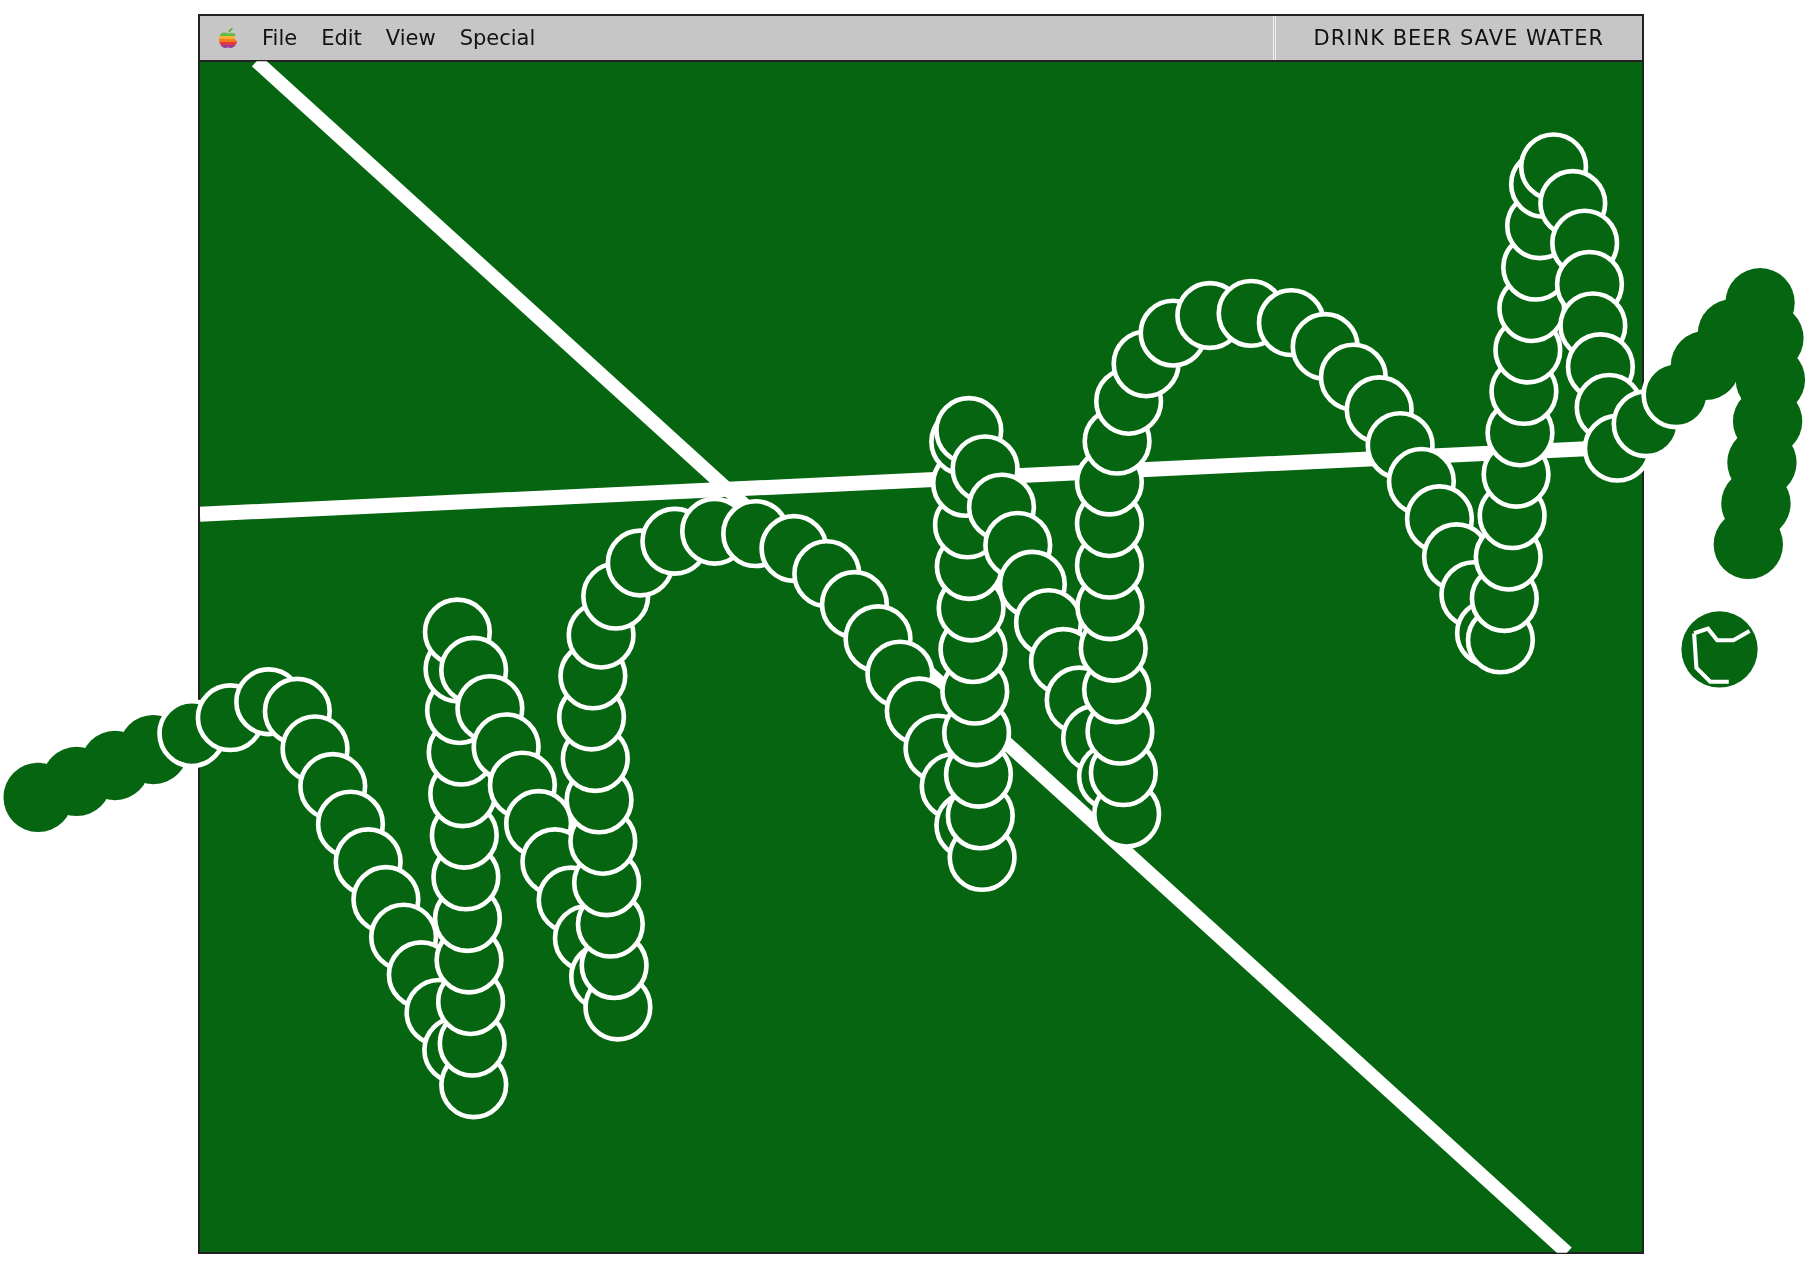 The height and width of the screenshot is (1270, 1812). Describe the element at coordinates (1458, 38) in the screenshot. I see `status-text: DRINK BEER SAVE WATER` at that location.